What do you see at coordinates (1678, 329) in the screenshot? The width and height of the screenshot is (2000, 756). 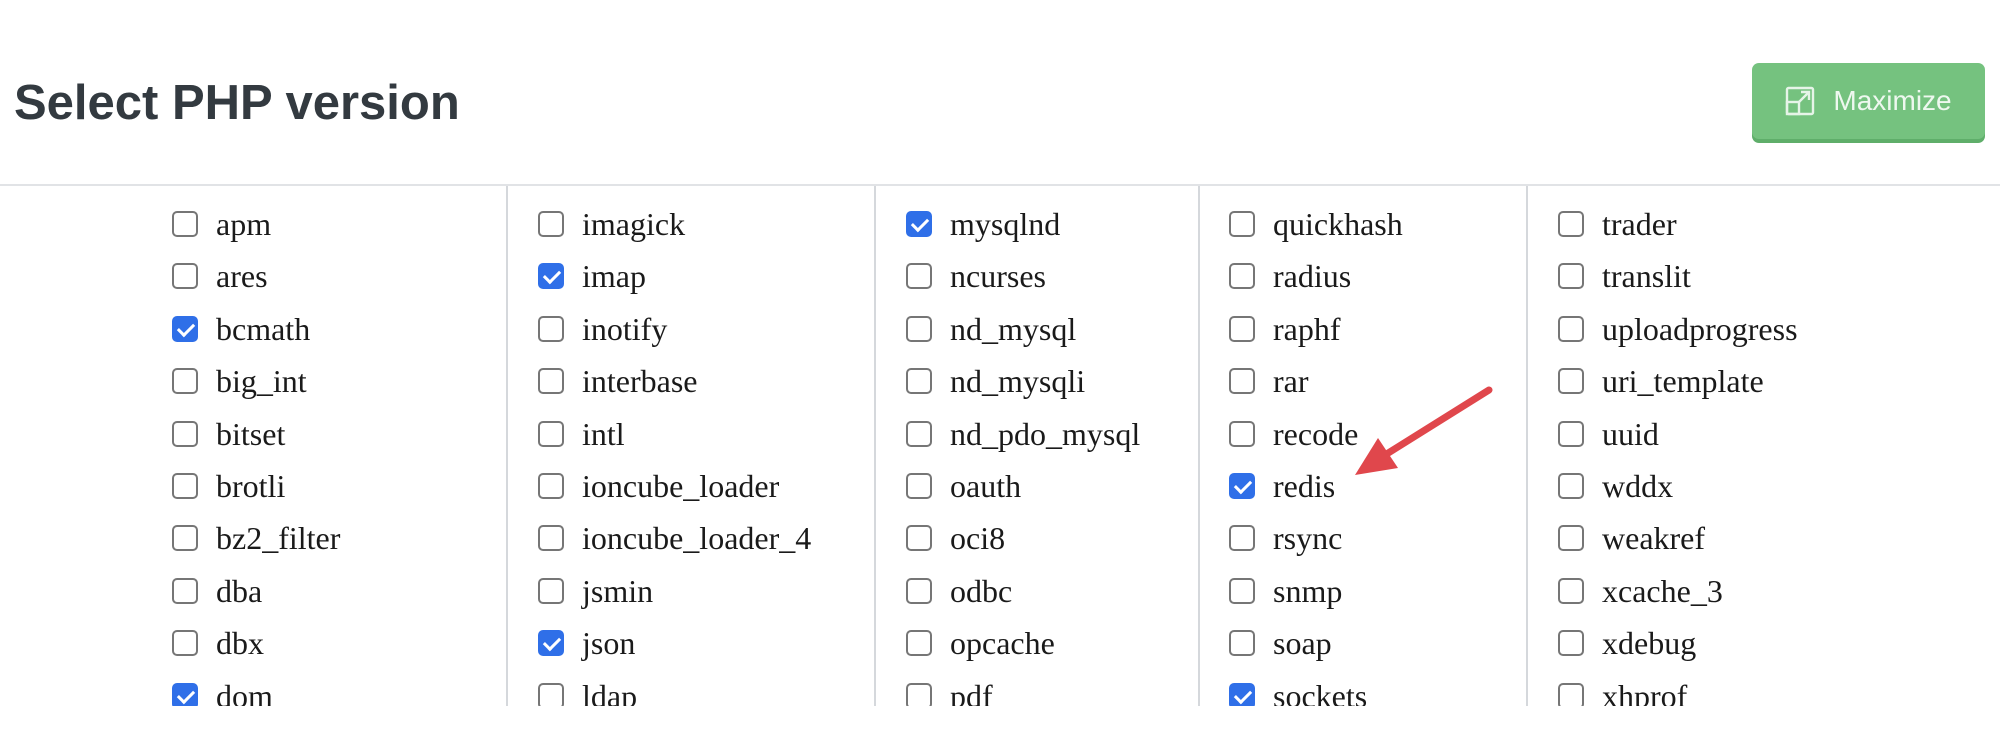 I see `extension-option-uploadprogress: uploadprogress` at bounding box center [1678, 329].